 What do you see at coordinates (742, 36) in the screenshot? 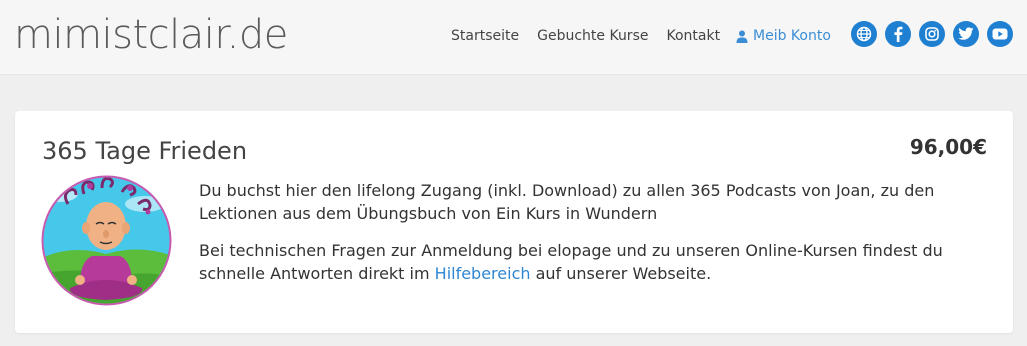
I see `user-icon` at bounding box center [742, 36].